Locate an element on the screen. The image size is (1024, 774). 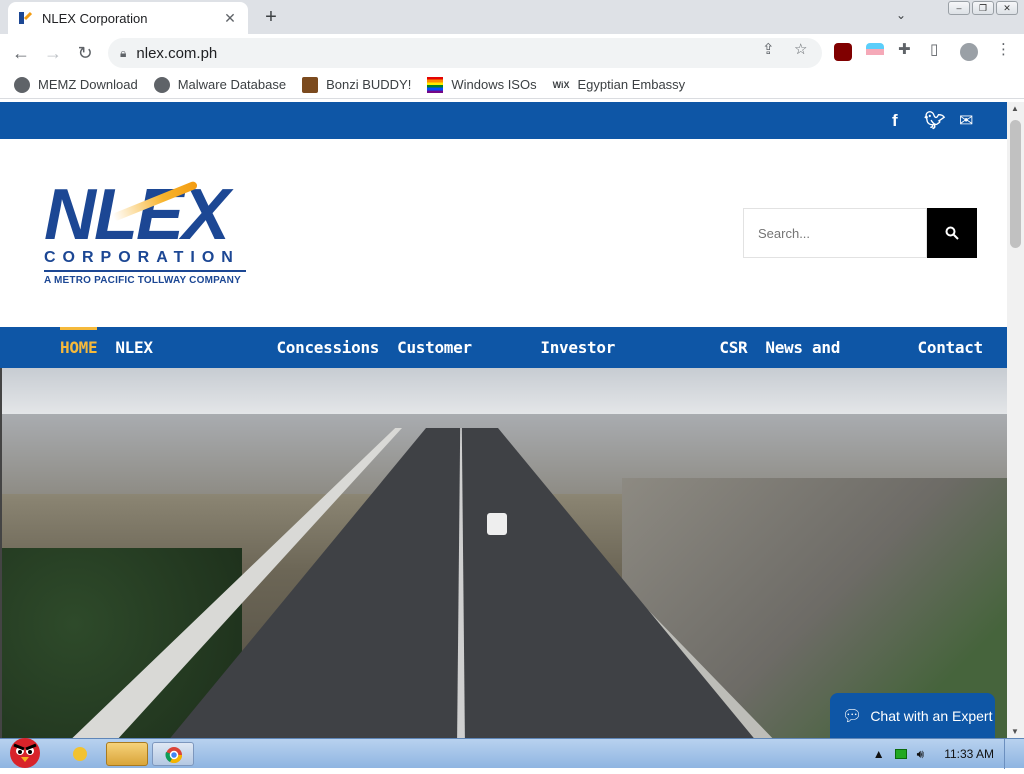
search-icon is located at coordinates (952, 233).